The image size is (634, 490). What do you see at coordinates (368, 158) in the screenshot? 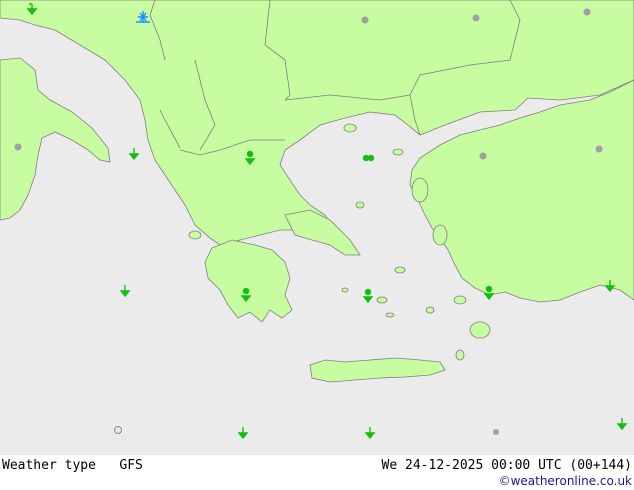
I see `drizzle-symbol` at bounding box center [368, 158].